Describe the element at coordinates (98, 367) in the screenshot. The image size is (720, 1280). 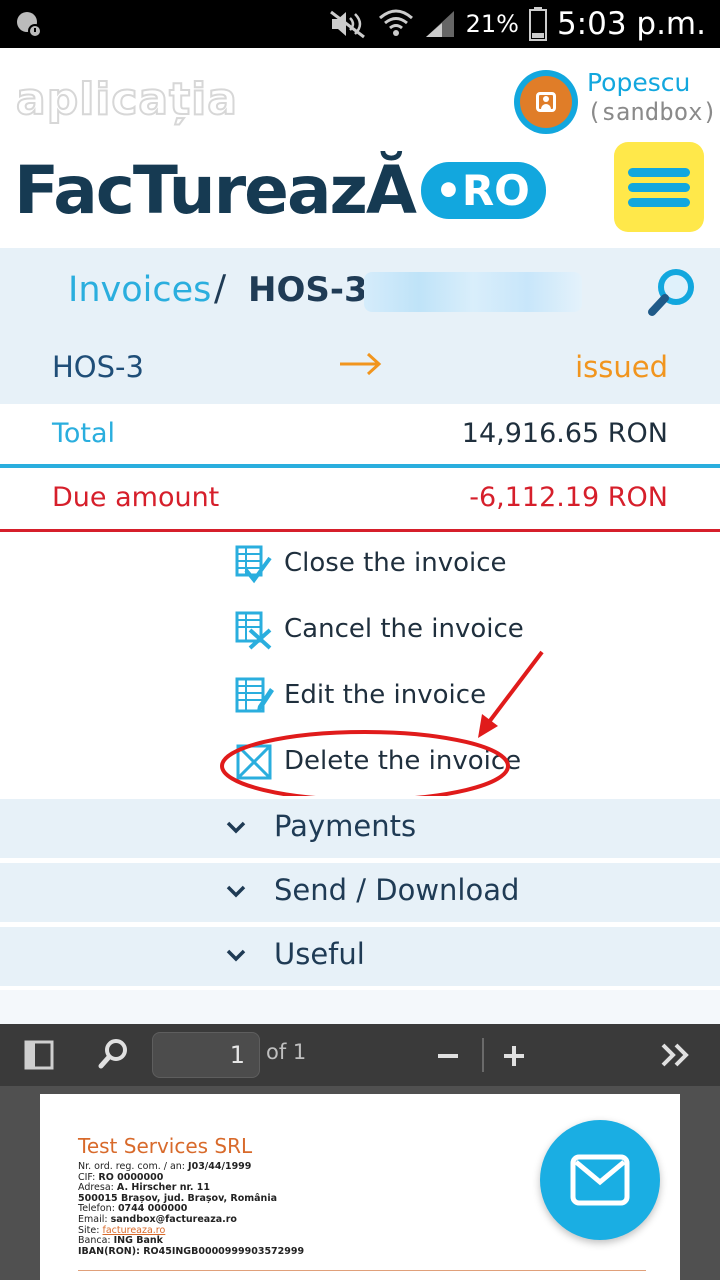
I see `invoice-id: HOS-3` at that location.